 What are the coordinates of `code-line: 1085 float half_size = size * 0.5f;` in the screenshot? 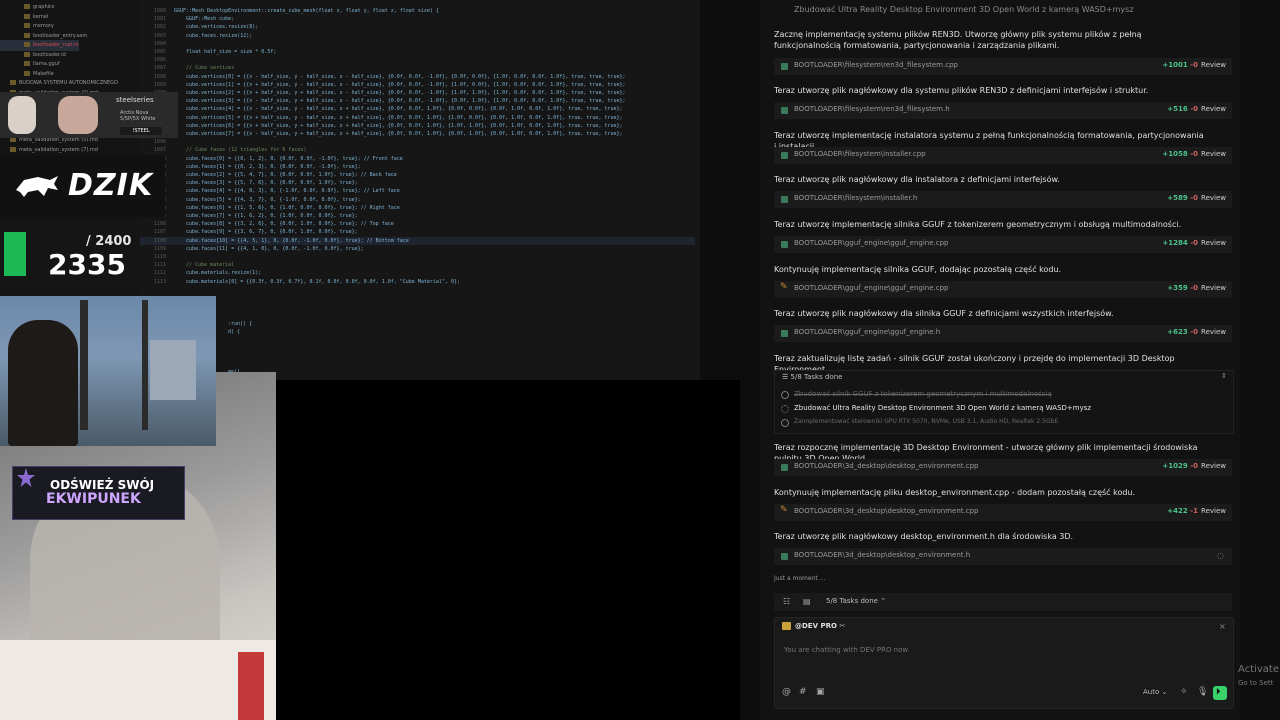 It's located at (417, 52).